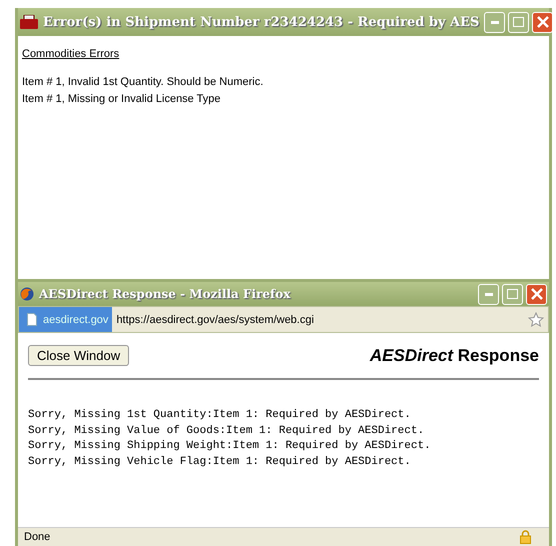  I want to click on page-icon, so click(32, 319).